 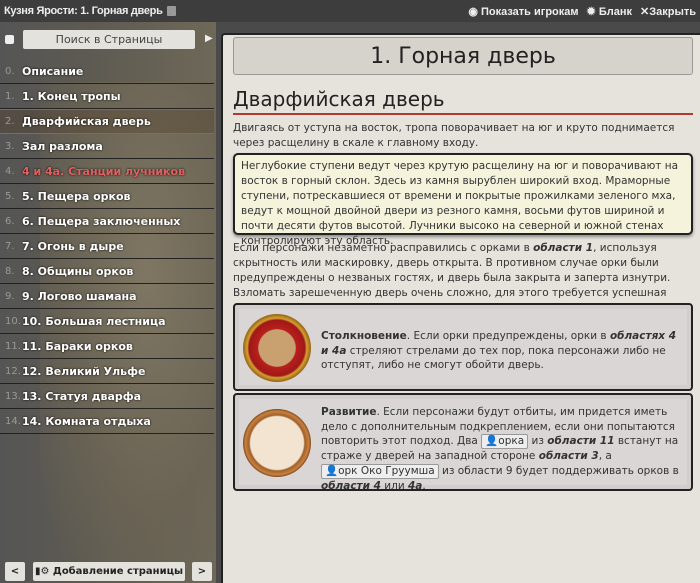 What do you see at coordinates (86, 421) in the screenshot?
I see `item-label: 14. Комната отдыха` at bounding box center [86, 421].